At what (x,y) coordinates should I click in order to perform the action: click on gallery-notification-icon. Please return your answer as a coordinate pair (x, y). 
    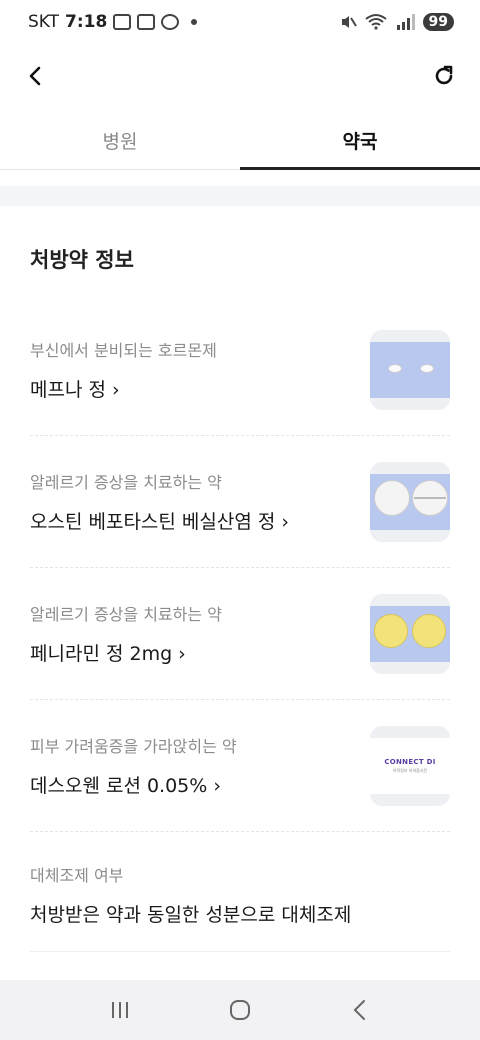
    Looking at the image, I should click on (122, 22).